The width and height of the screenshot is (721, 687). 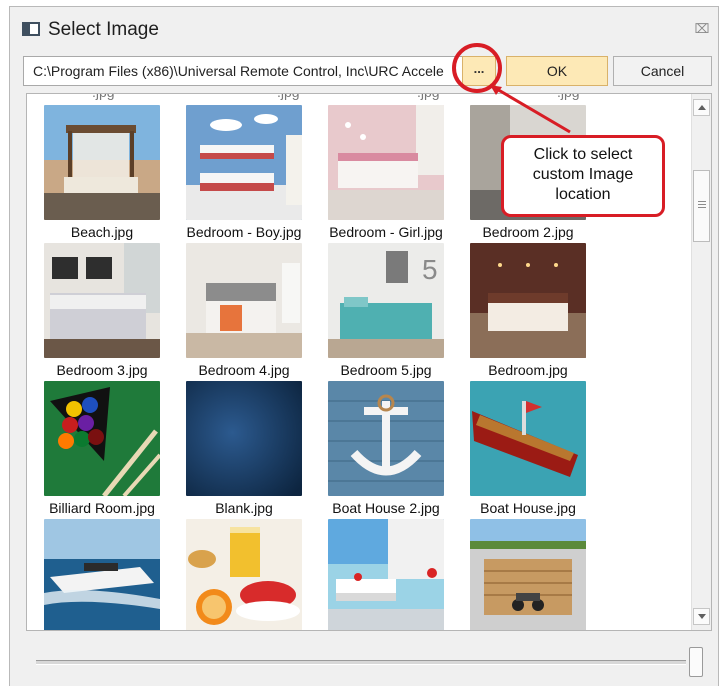 I want to click on annotation-pointer, so click(x=530, y=108).